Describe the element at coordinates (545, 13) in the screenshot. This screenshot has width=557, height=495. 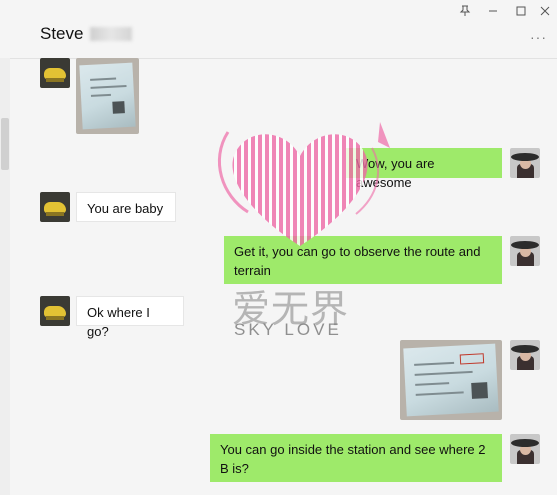
I see `close-icon` at that location.